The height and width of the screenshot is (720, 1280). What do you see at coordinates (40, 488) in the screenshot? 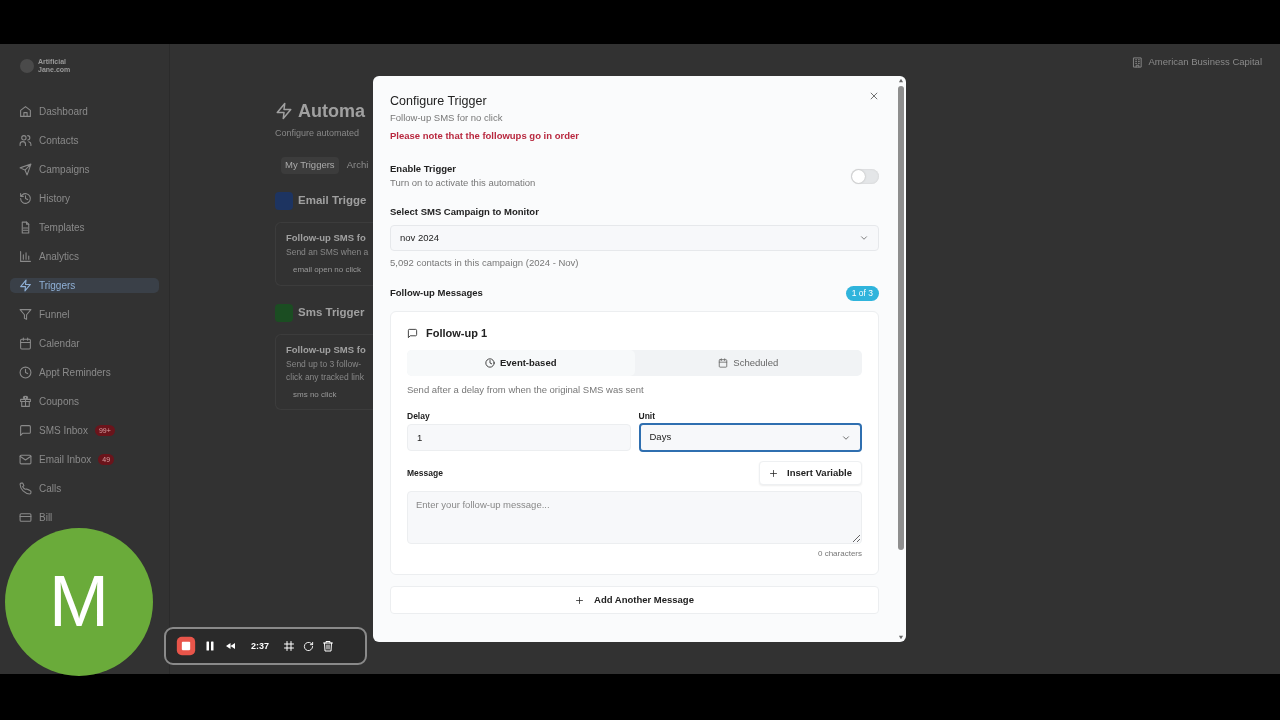
I see `sidebar-item: Calls` at bounding box center [40, 488].